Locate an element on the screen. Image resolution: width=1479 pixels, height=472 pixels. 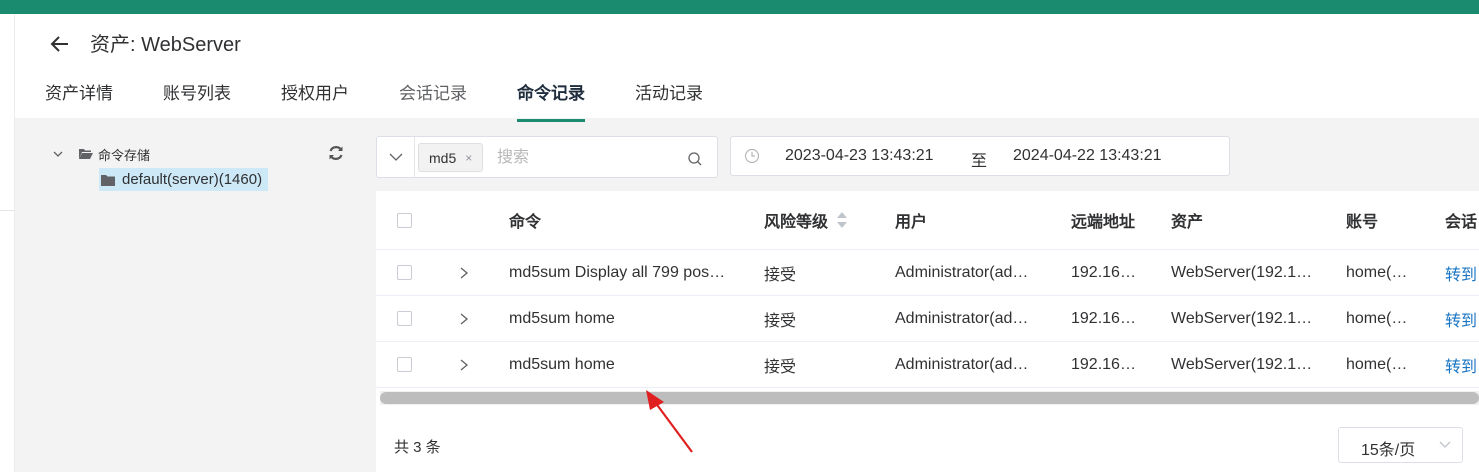
search-input is located at coordinates (587, 158).